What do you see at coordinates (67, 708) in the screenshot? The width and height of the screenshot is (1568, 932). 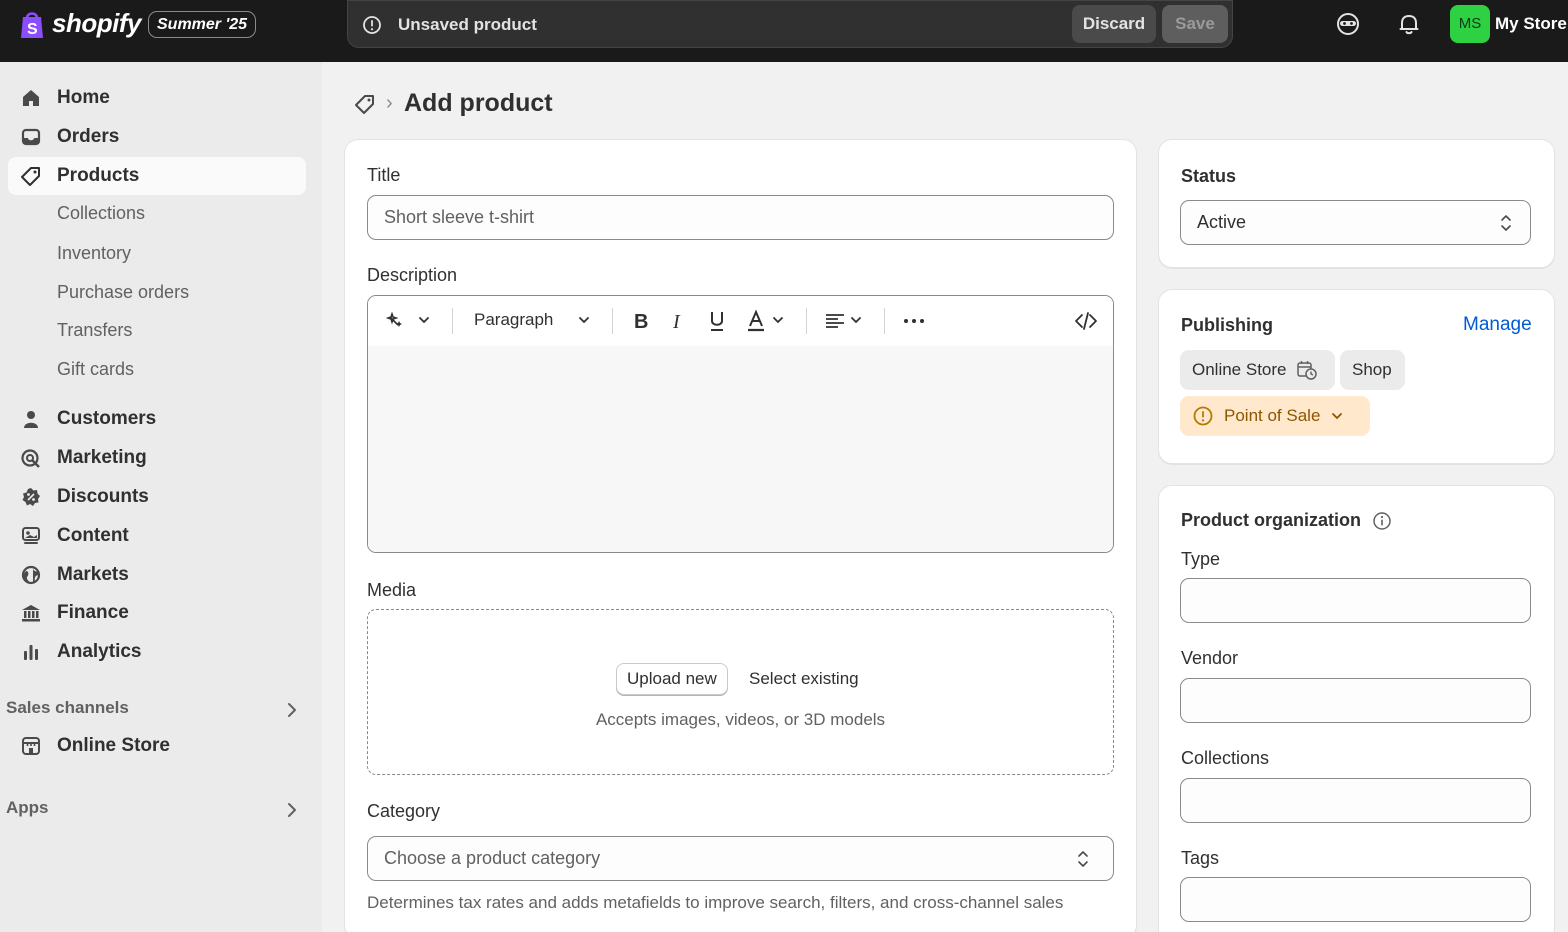 I see `sales-channels-heading: Sales channels` at bounding box center [67, 708].